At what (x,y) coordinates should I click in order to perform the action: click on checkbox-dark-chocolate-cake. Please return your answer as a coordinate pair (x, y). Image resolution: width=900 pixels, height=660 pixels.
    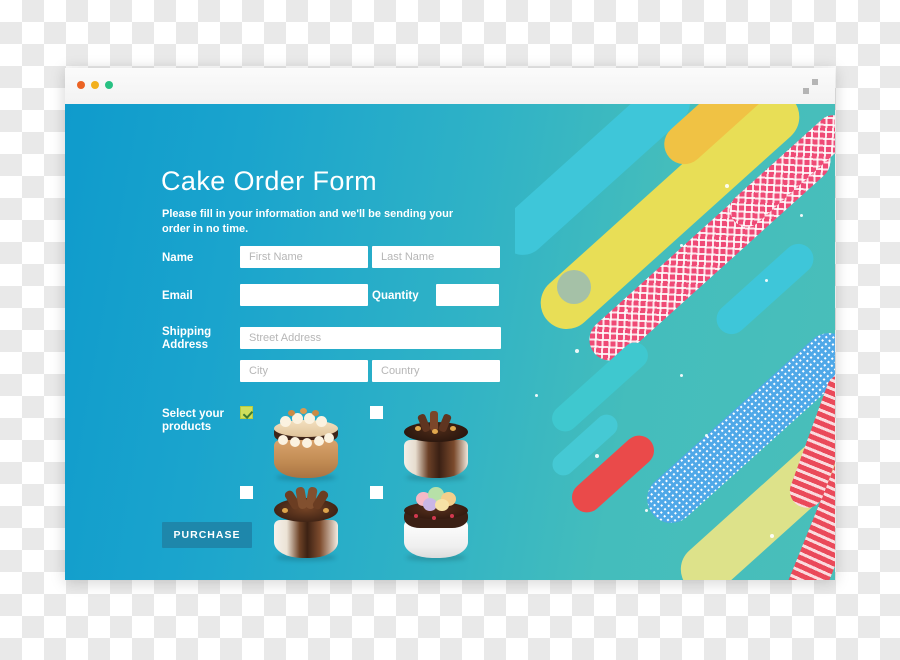
    Looking at the image, I should click on (376, 412).